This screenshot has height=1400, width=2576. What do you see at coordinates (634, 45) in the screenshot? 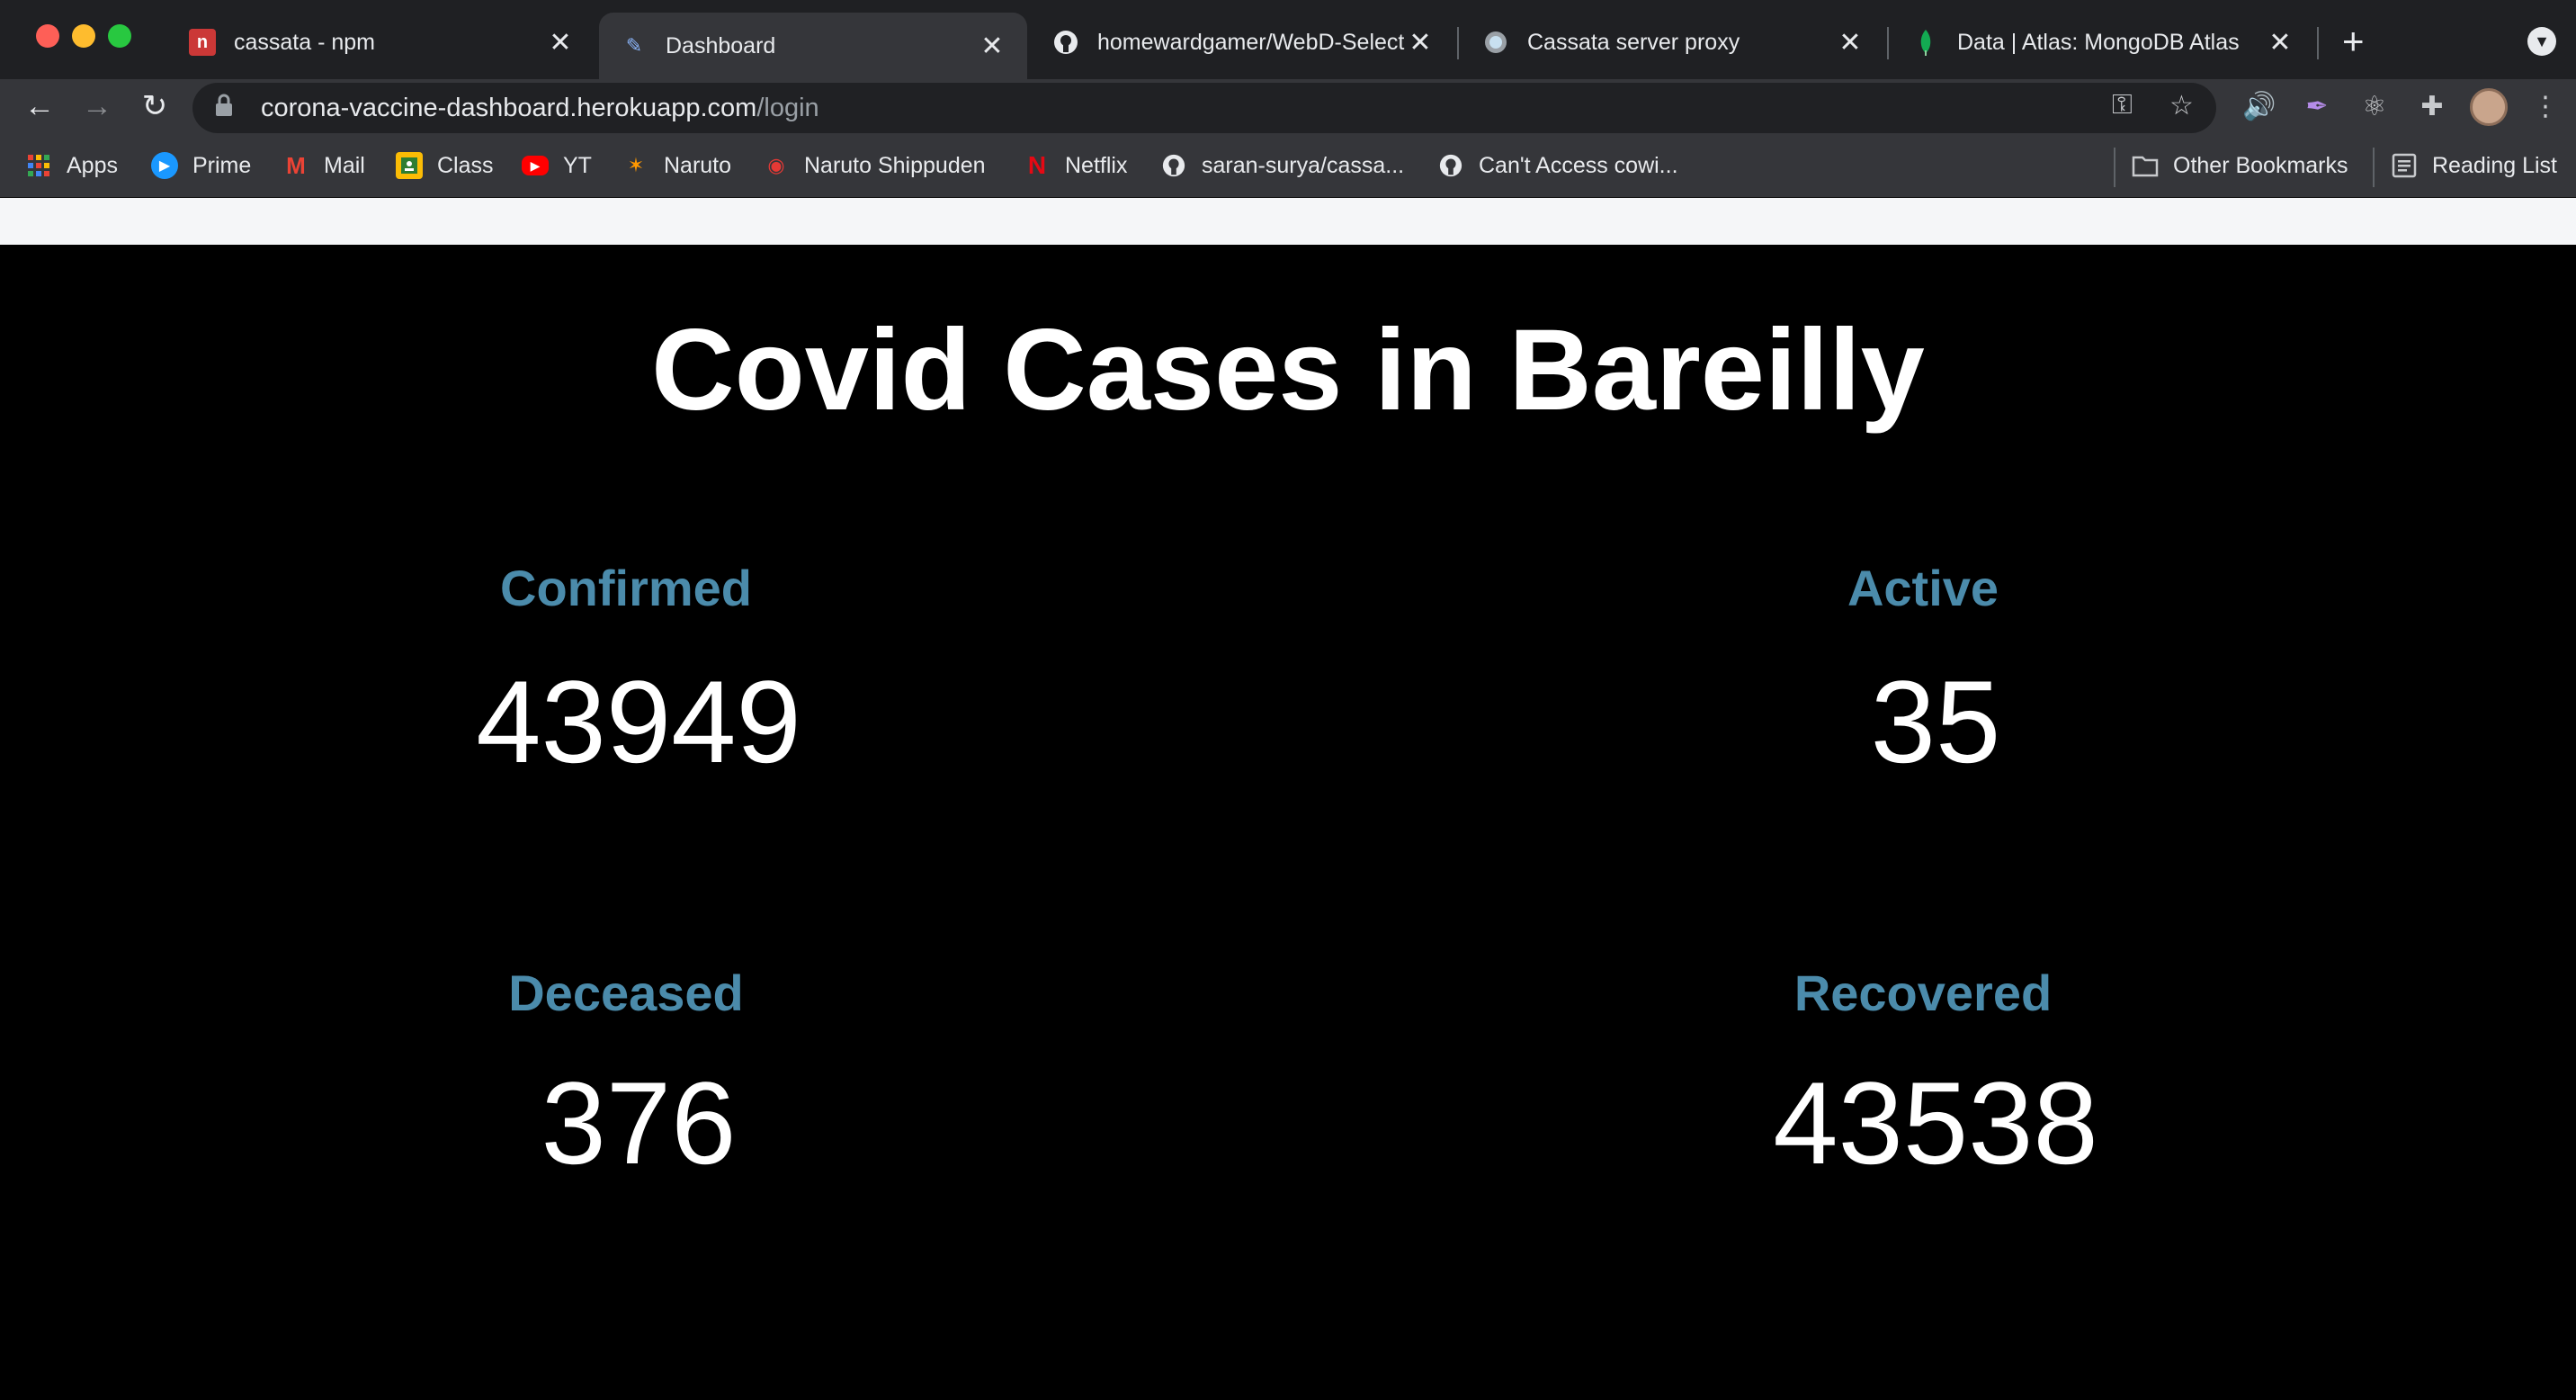
I see `pen-icon: ✎` at bounding box center [634, 45].